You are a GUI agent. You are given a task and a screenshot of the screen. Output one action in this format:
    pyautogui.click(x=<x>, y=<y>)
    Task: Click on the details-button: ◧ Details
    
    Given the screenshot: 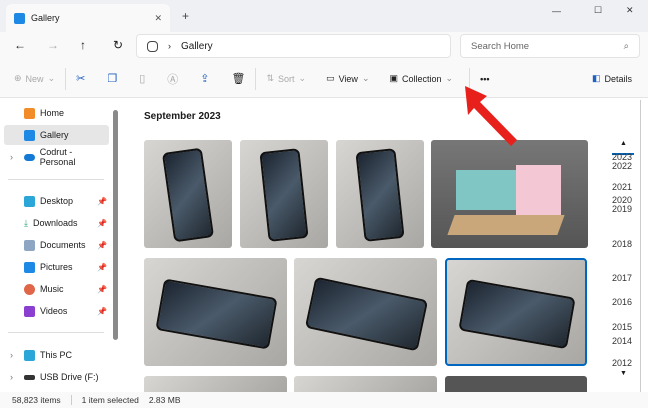 What is the action you would take?
    pyautogui.click(x=612, y=78)
    